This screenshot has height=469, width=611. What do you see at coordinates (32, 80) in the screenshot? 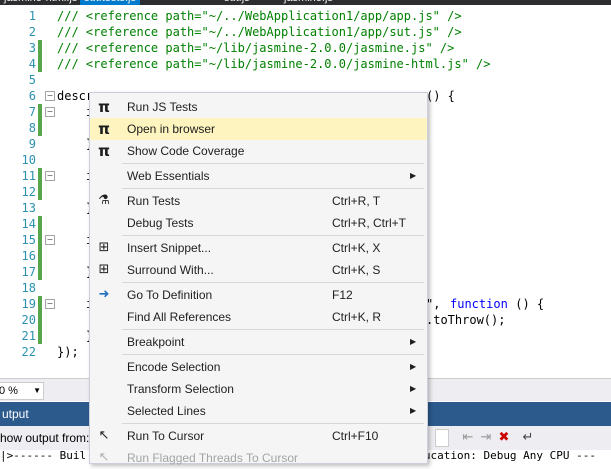
I see `line-number: 5` at bounding box center [32, 80].